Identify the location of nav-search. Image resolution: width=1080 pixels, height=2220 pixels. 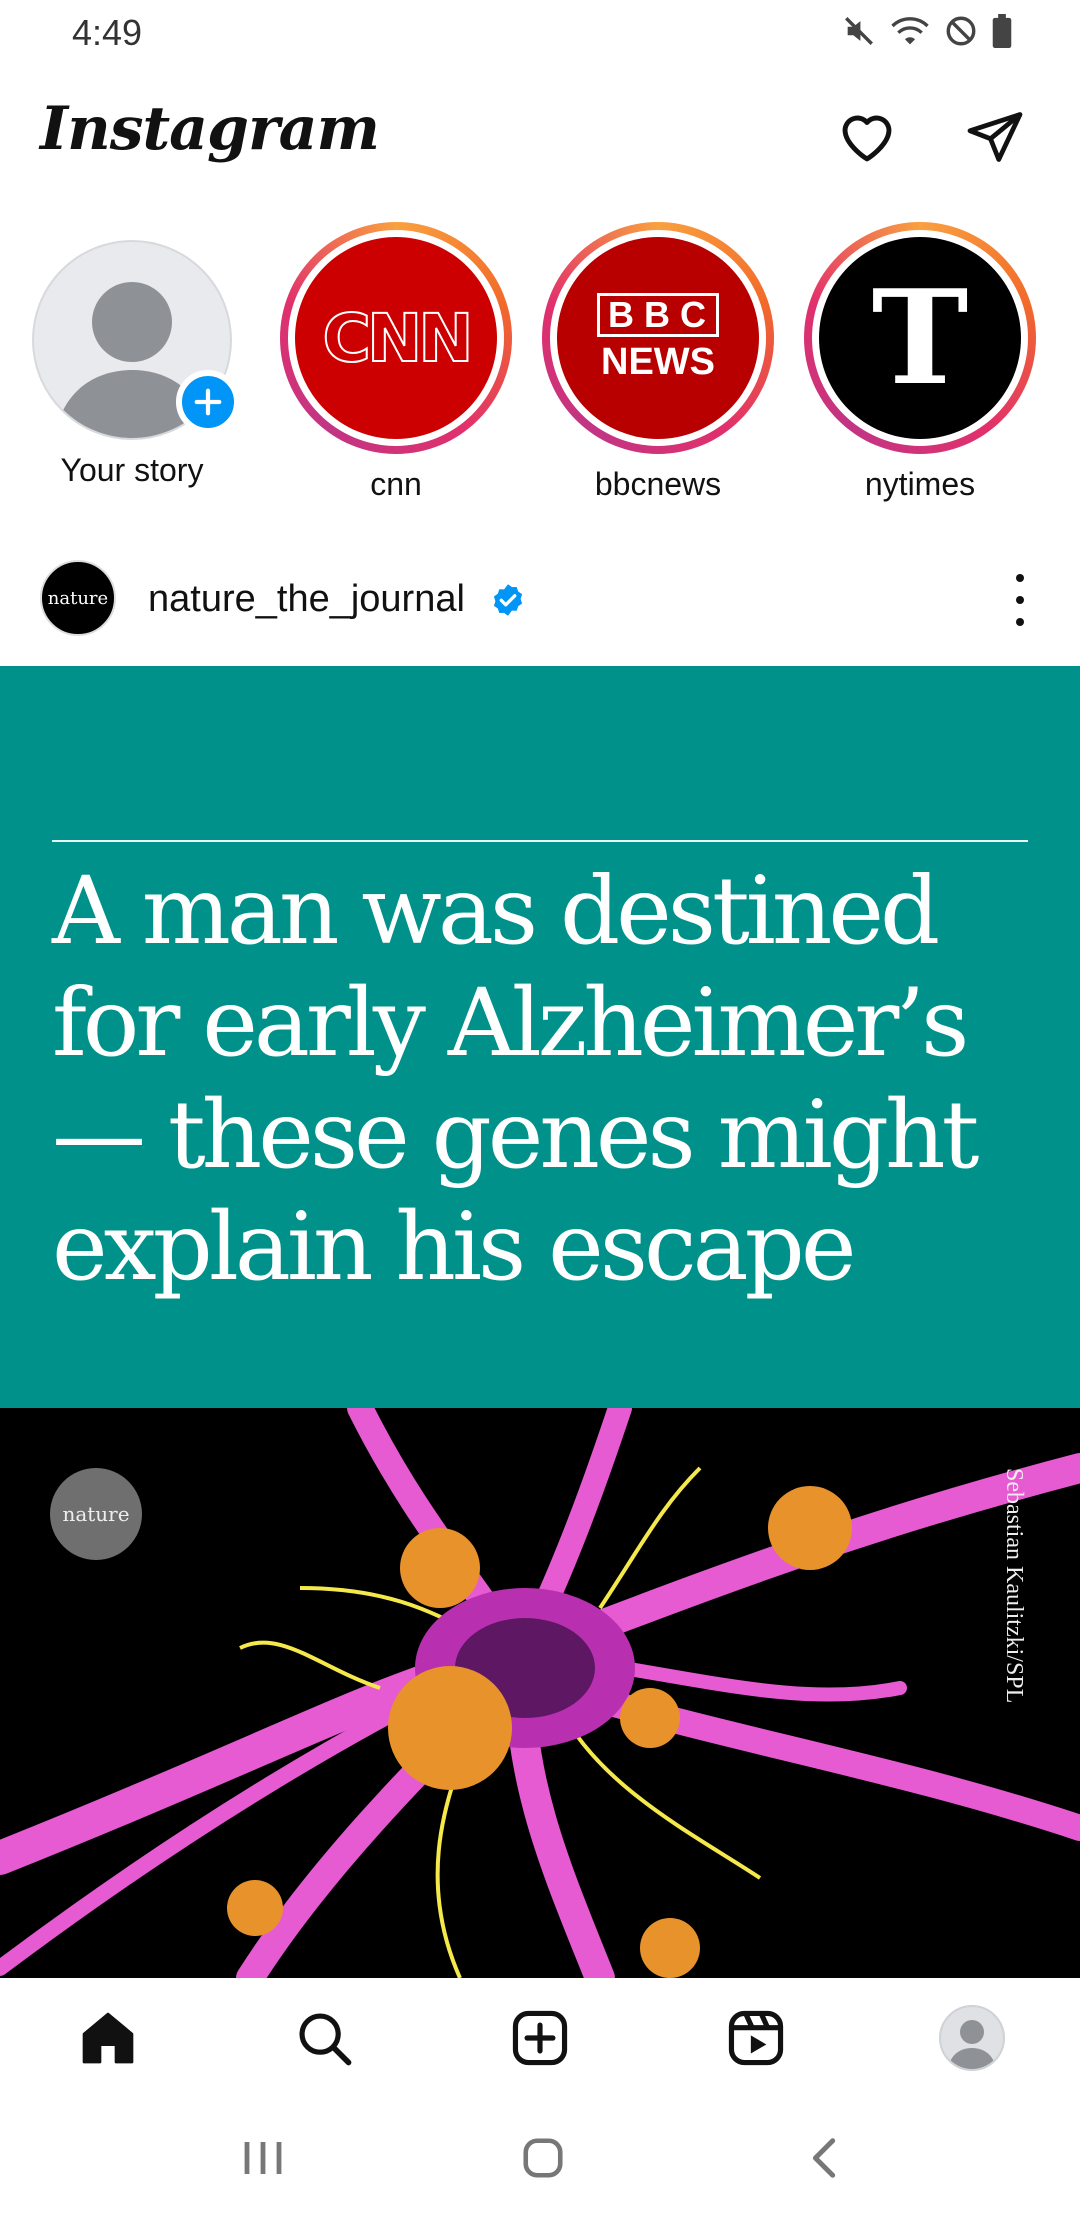
(324, 2038).